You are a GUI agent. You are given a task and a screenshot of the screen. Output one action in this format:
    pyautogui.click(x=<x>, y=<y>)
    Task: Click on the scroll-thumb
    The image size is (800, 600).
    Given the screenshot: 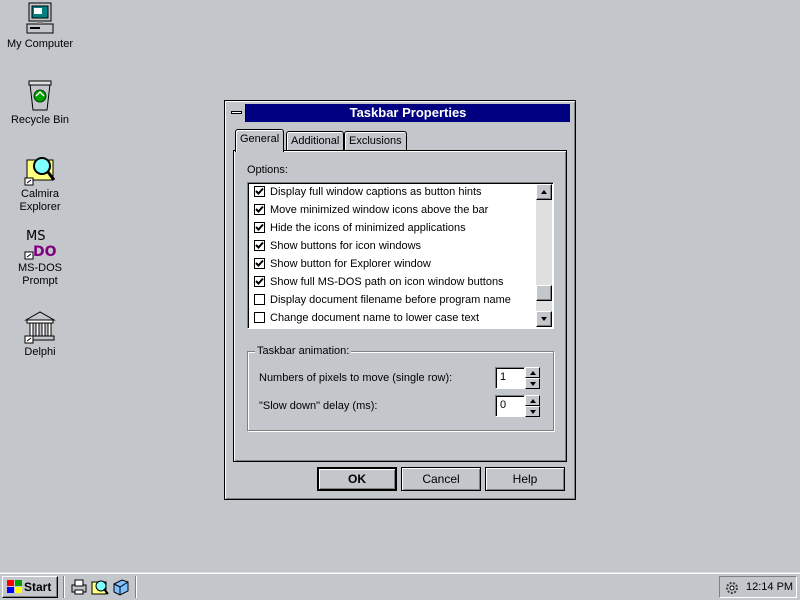 What is the action you would take?
    pyautogui.click(x=544, y=293)
    